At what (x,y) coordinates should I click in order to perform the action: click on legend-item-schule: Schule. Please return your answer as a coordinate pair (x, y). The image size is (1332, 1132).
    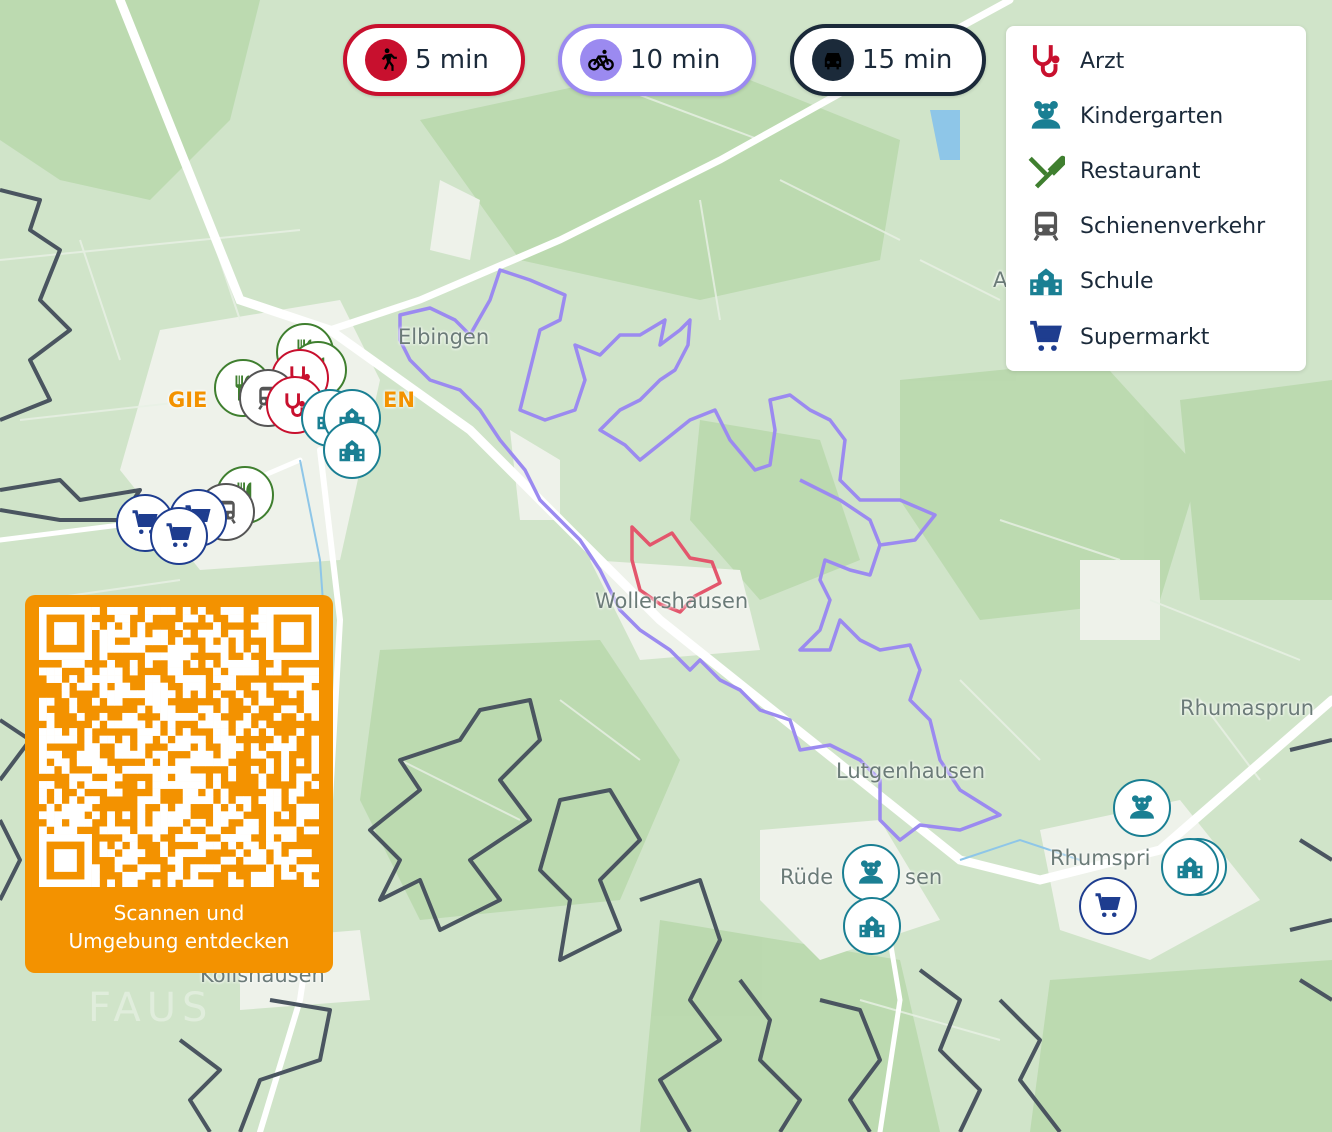
    Looking at the image, I should click on (1090, 281).